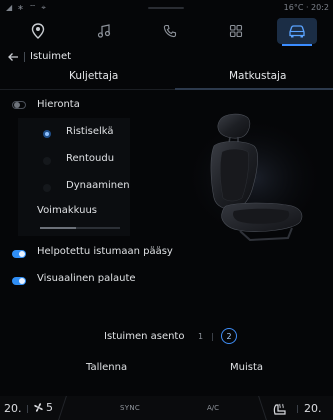  What do you see at coordinates (257, 76) in the screenshot?
I see `tab-passenger: Matkustaja` at bounding box center [257, 76].